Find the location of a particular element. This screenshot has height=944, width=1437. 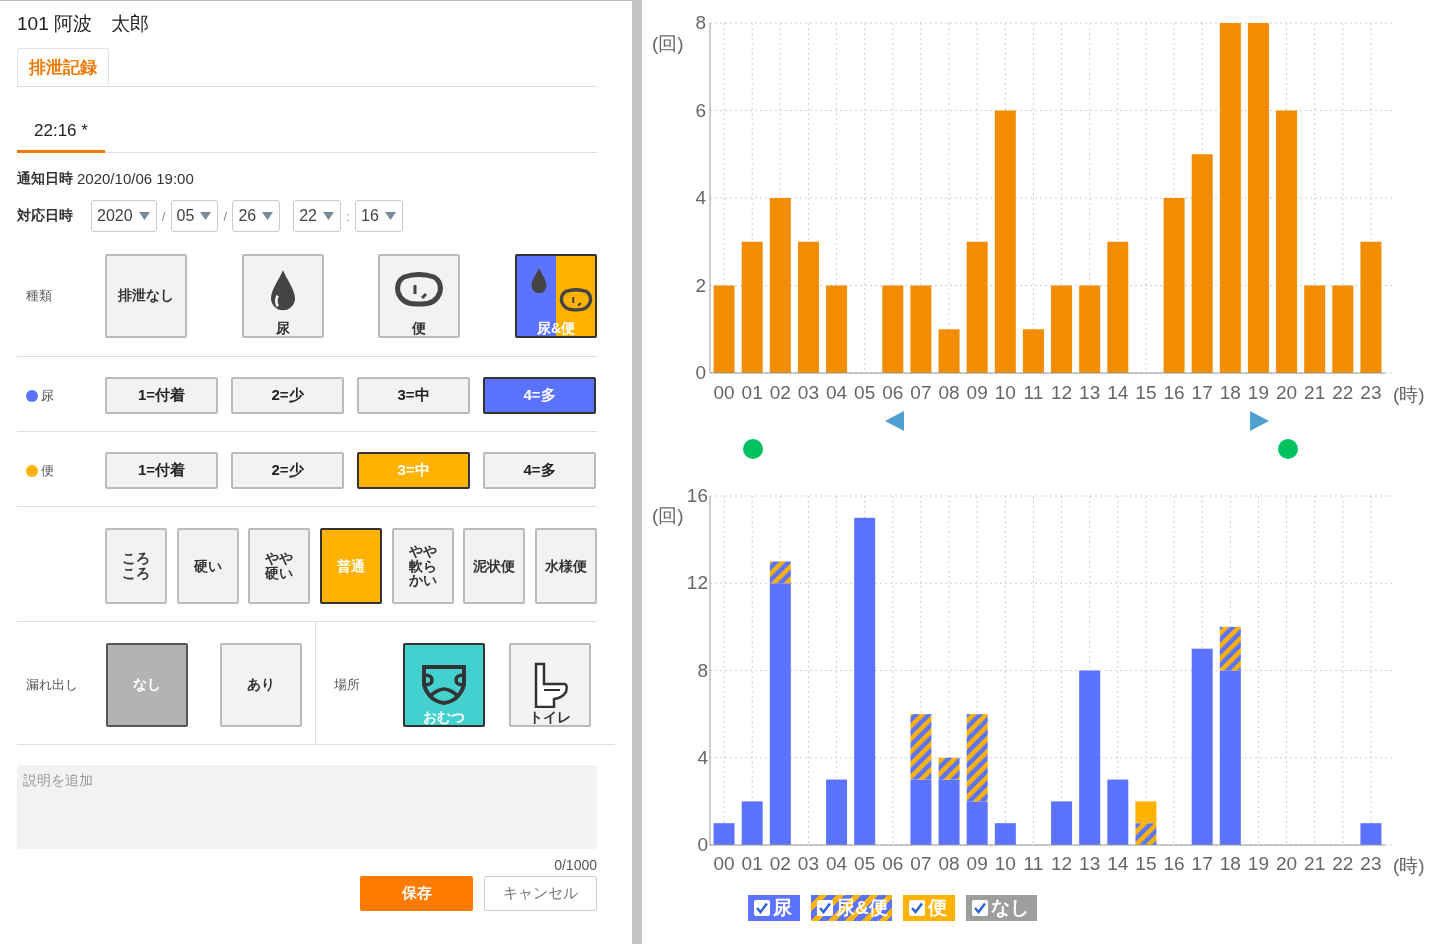

legend-toggle: 尿 is located at coordinates (774, 908).